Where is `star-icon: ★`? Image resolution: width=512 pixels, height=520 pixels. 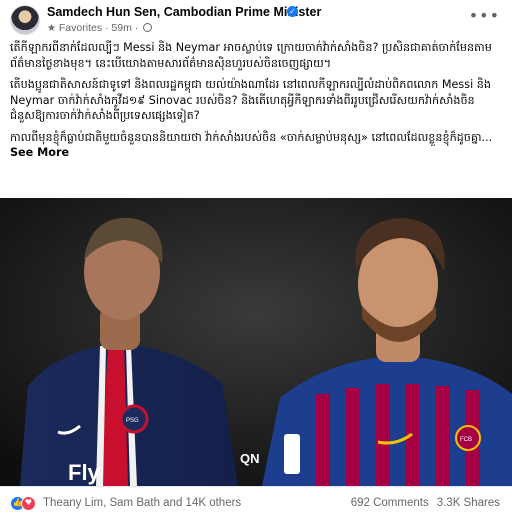 star-icon: ★ is located at coordinates (51, 28).